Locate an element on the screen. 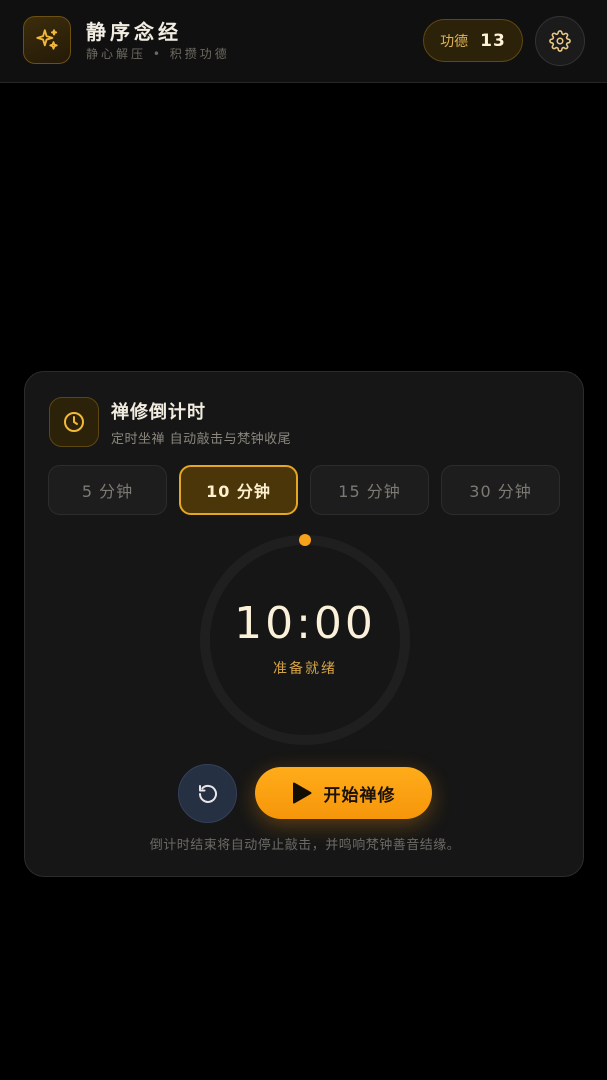 Image resolution: width=607 pixels, height=1080 pixels. merit-count: 13 is located at coordinates (493, 40).